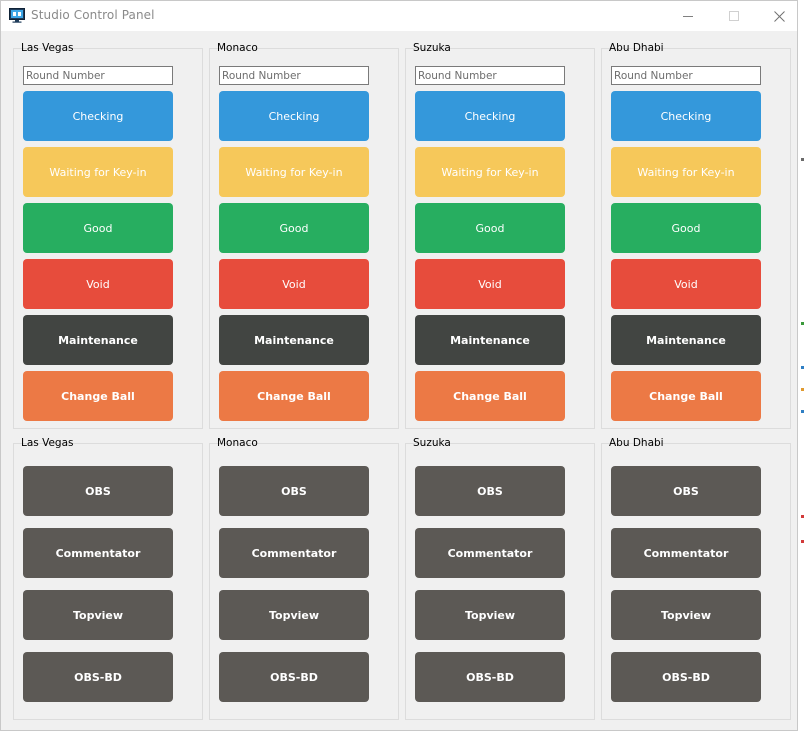 The image size is (804, 733). What do you see at coordinates (93, 15) in the screenshot?
I see `window-title: Studio Control Panel` at bounding box center [93, 15].